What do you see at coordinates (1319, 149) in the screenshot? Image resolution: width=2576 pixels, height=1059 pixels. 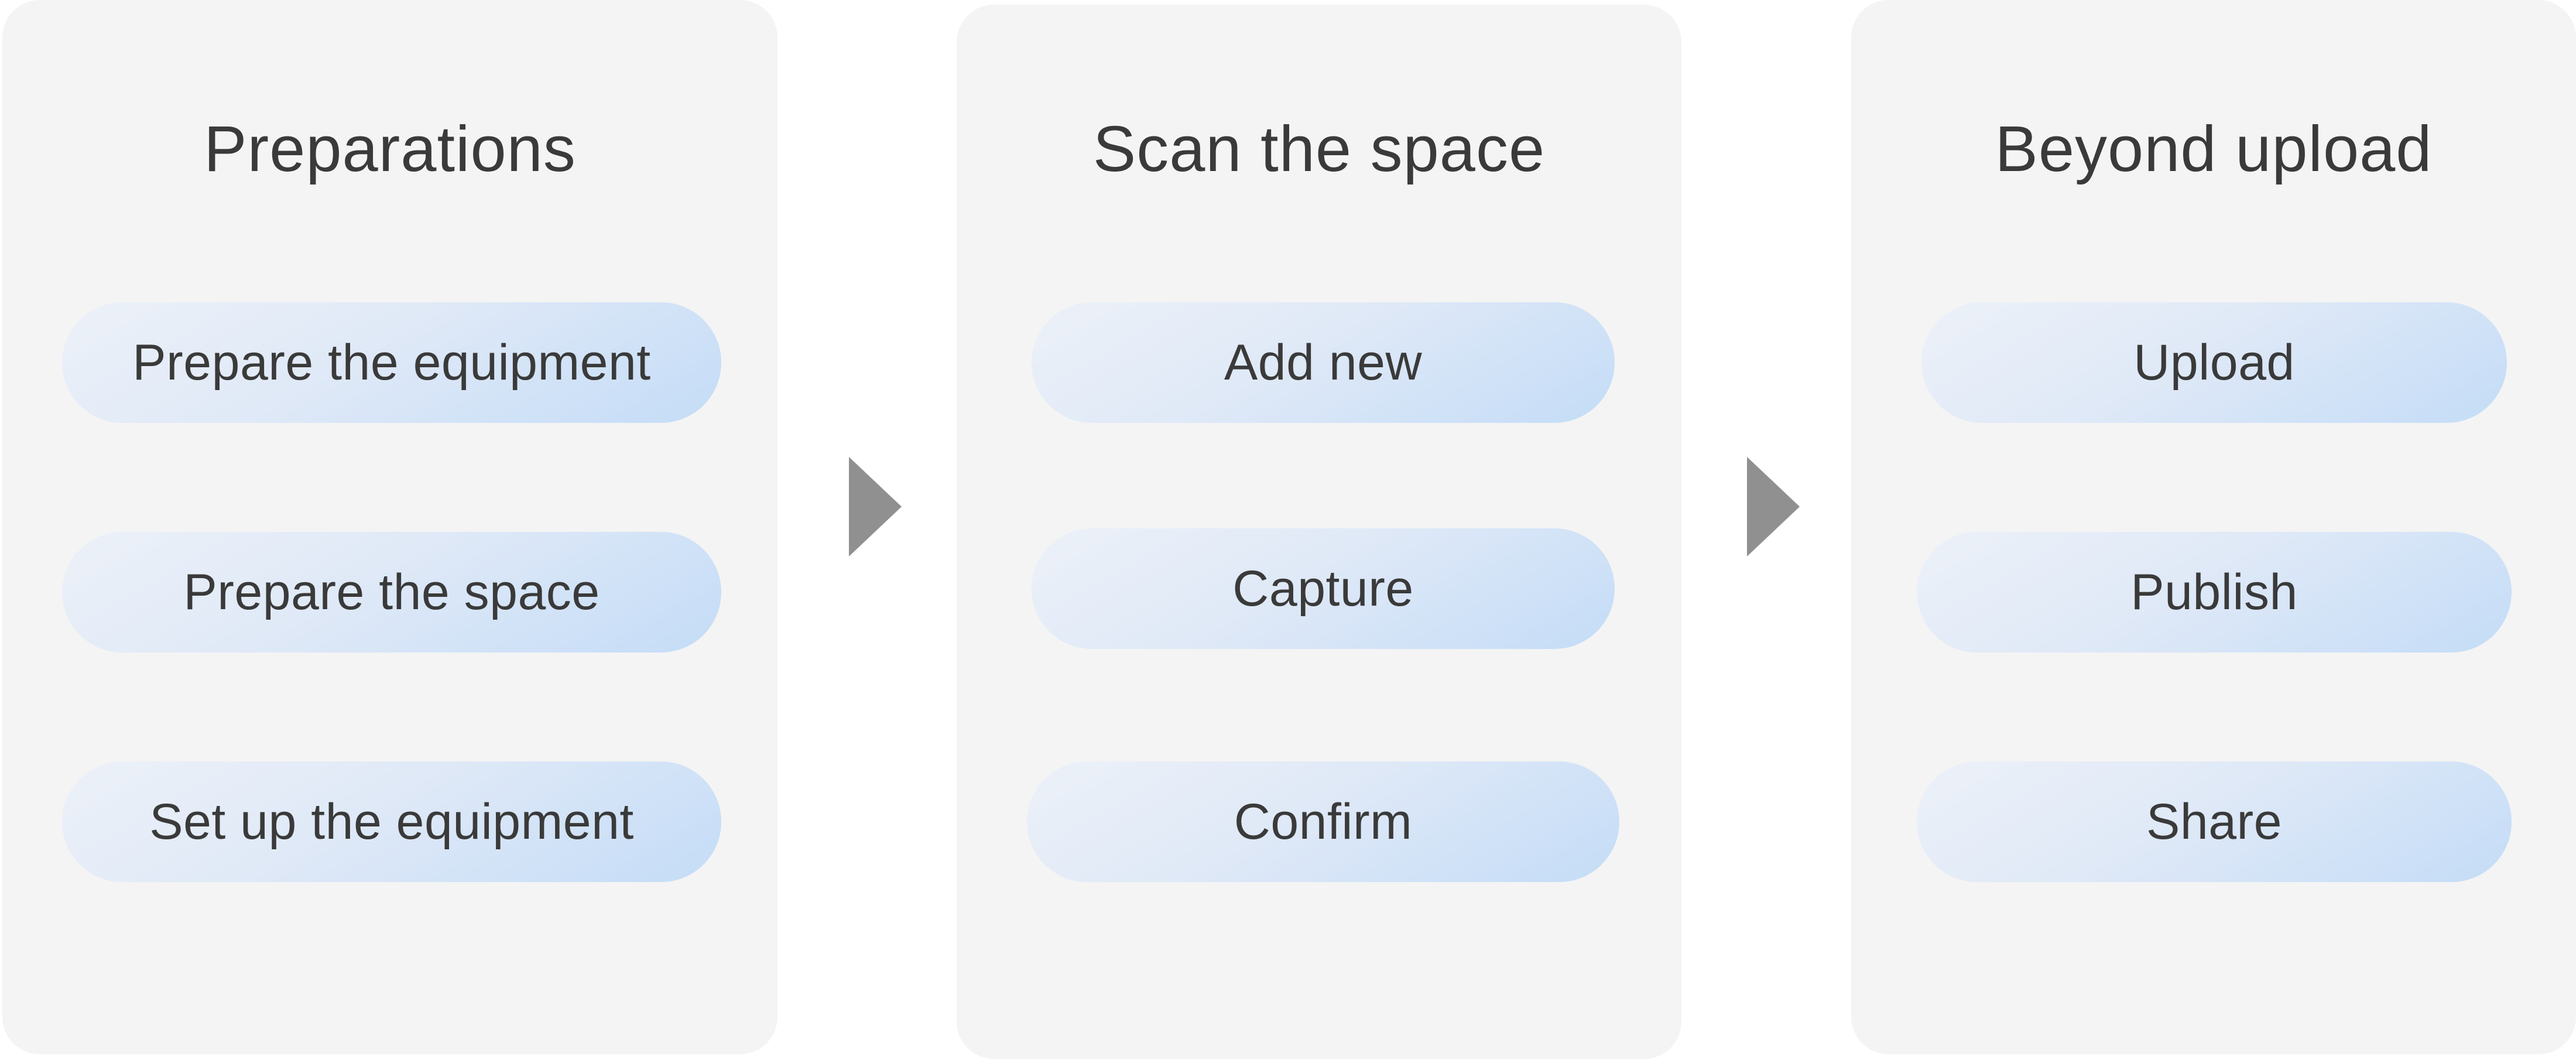 I see `stage-title: Scan the space` at bounding box center [1319, 149].